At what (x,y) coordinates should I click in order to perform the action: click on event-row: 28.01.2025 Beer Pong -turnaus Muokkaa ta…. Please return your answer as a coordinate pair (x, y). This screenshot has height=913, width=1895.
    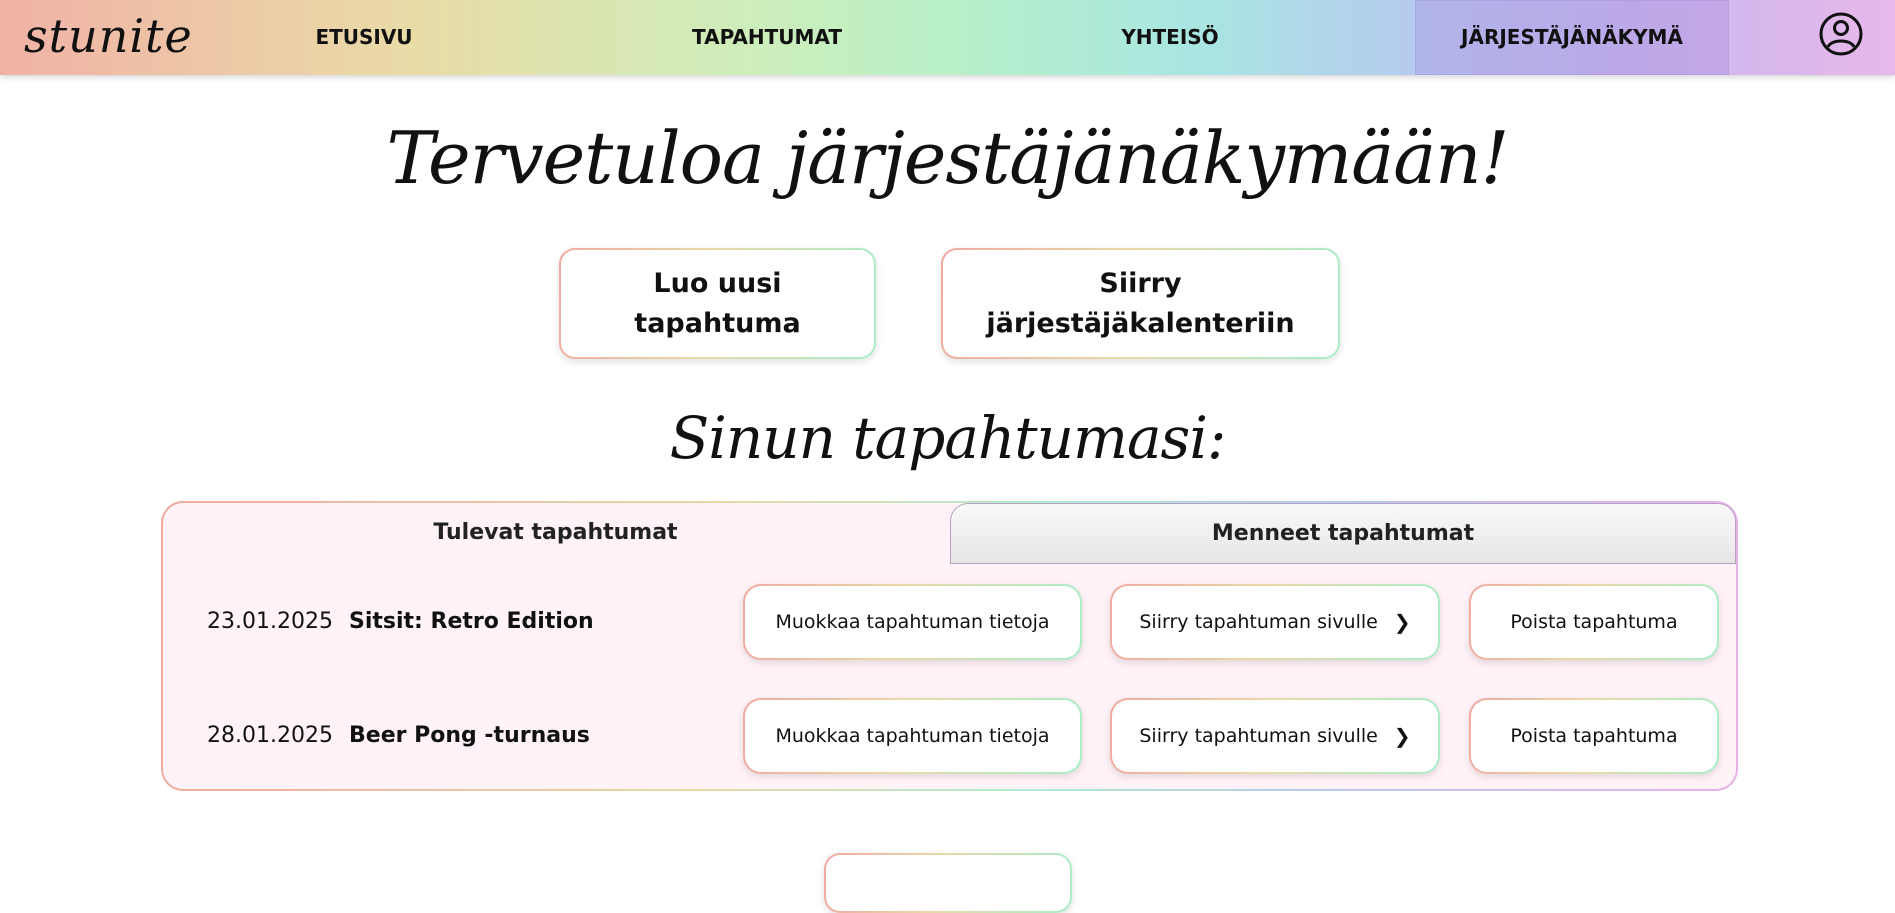
    Looking at the image, I should click on (949, 736).